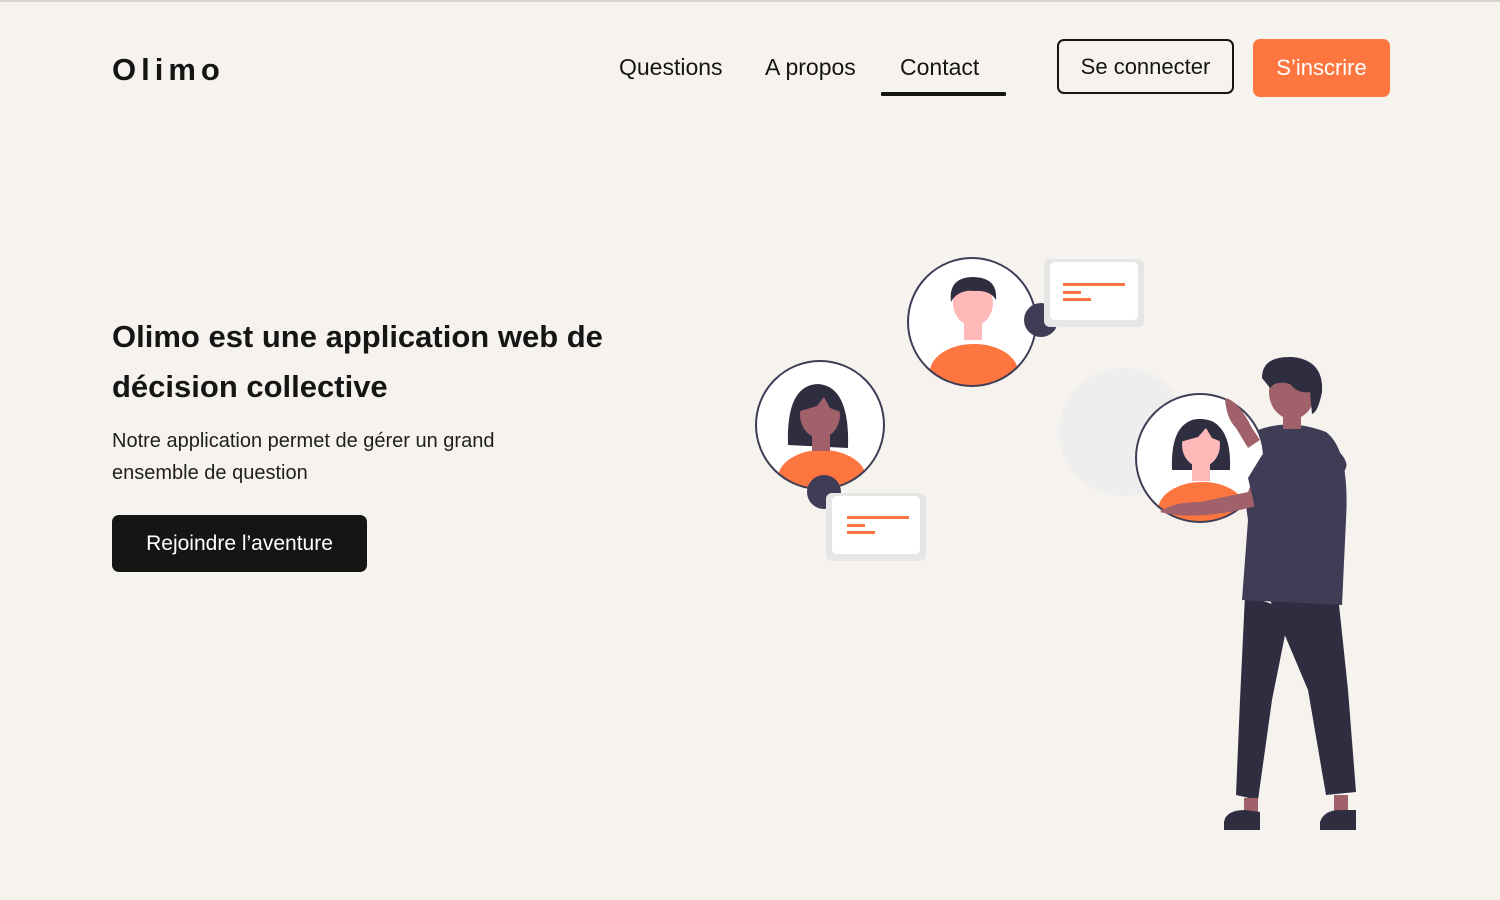 The width and height of the screenshot is (1500, 900). Describe the element at coordinates (876, 527) in the screenshot. I see `message-card-bottom` at that location.